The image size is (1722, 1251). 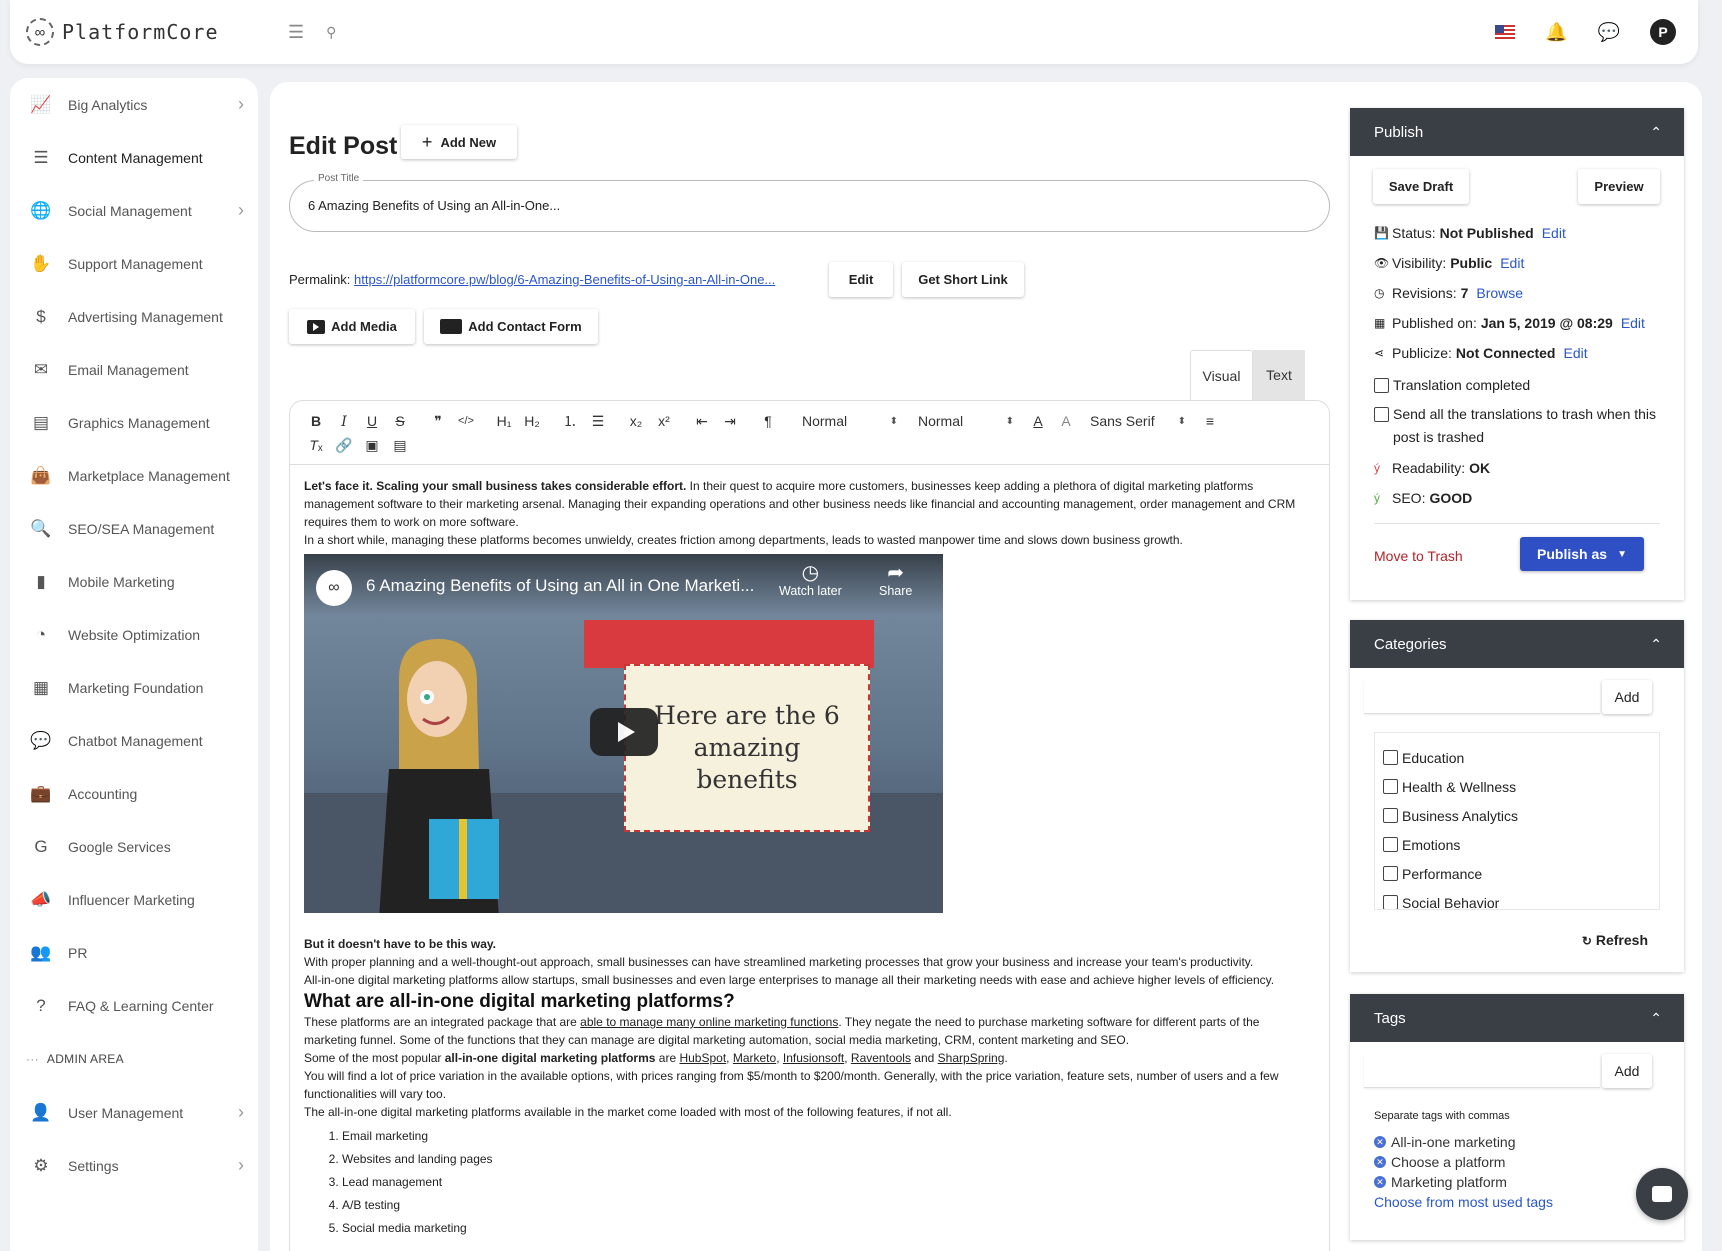 What do you see at coordinates (798, 205) in the screenshot?
I see `post-title-input` at bounding box center [798, 205].